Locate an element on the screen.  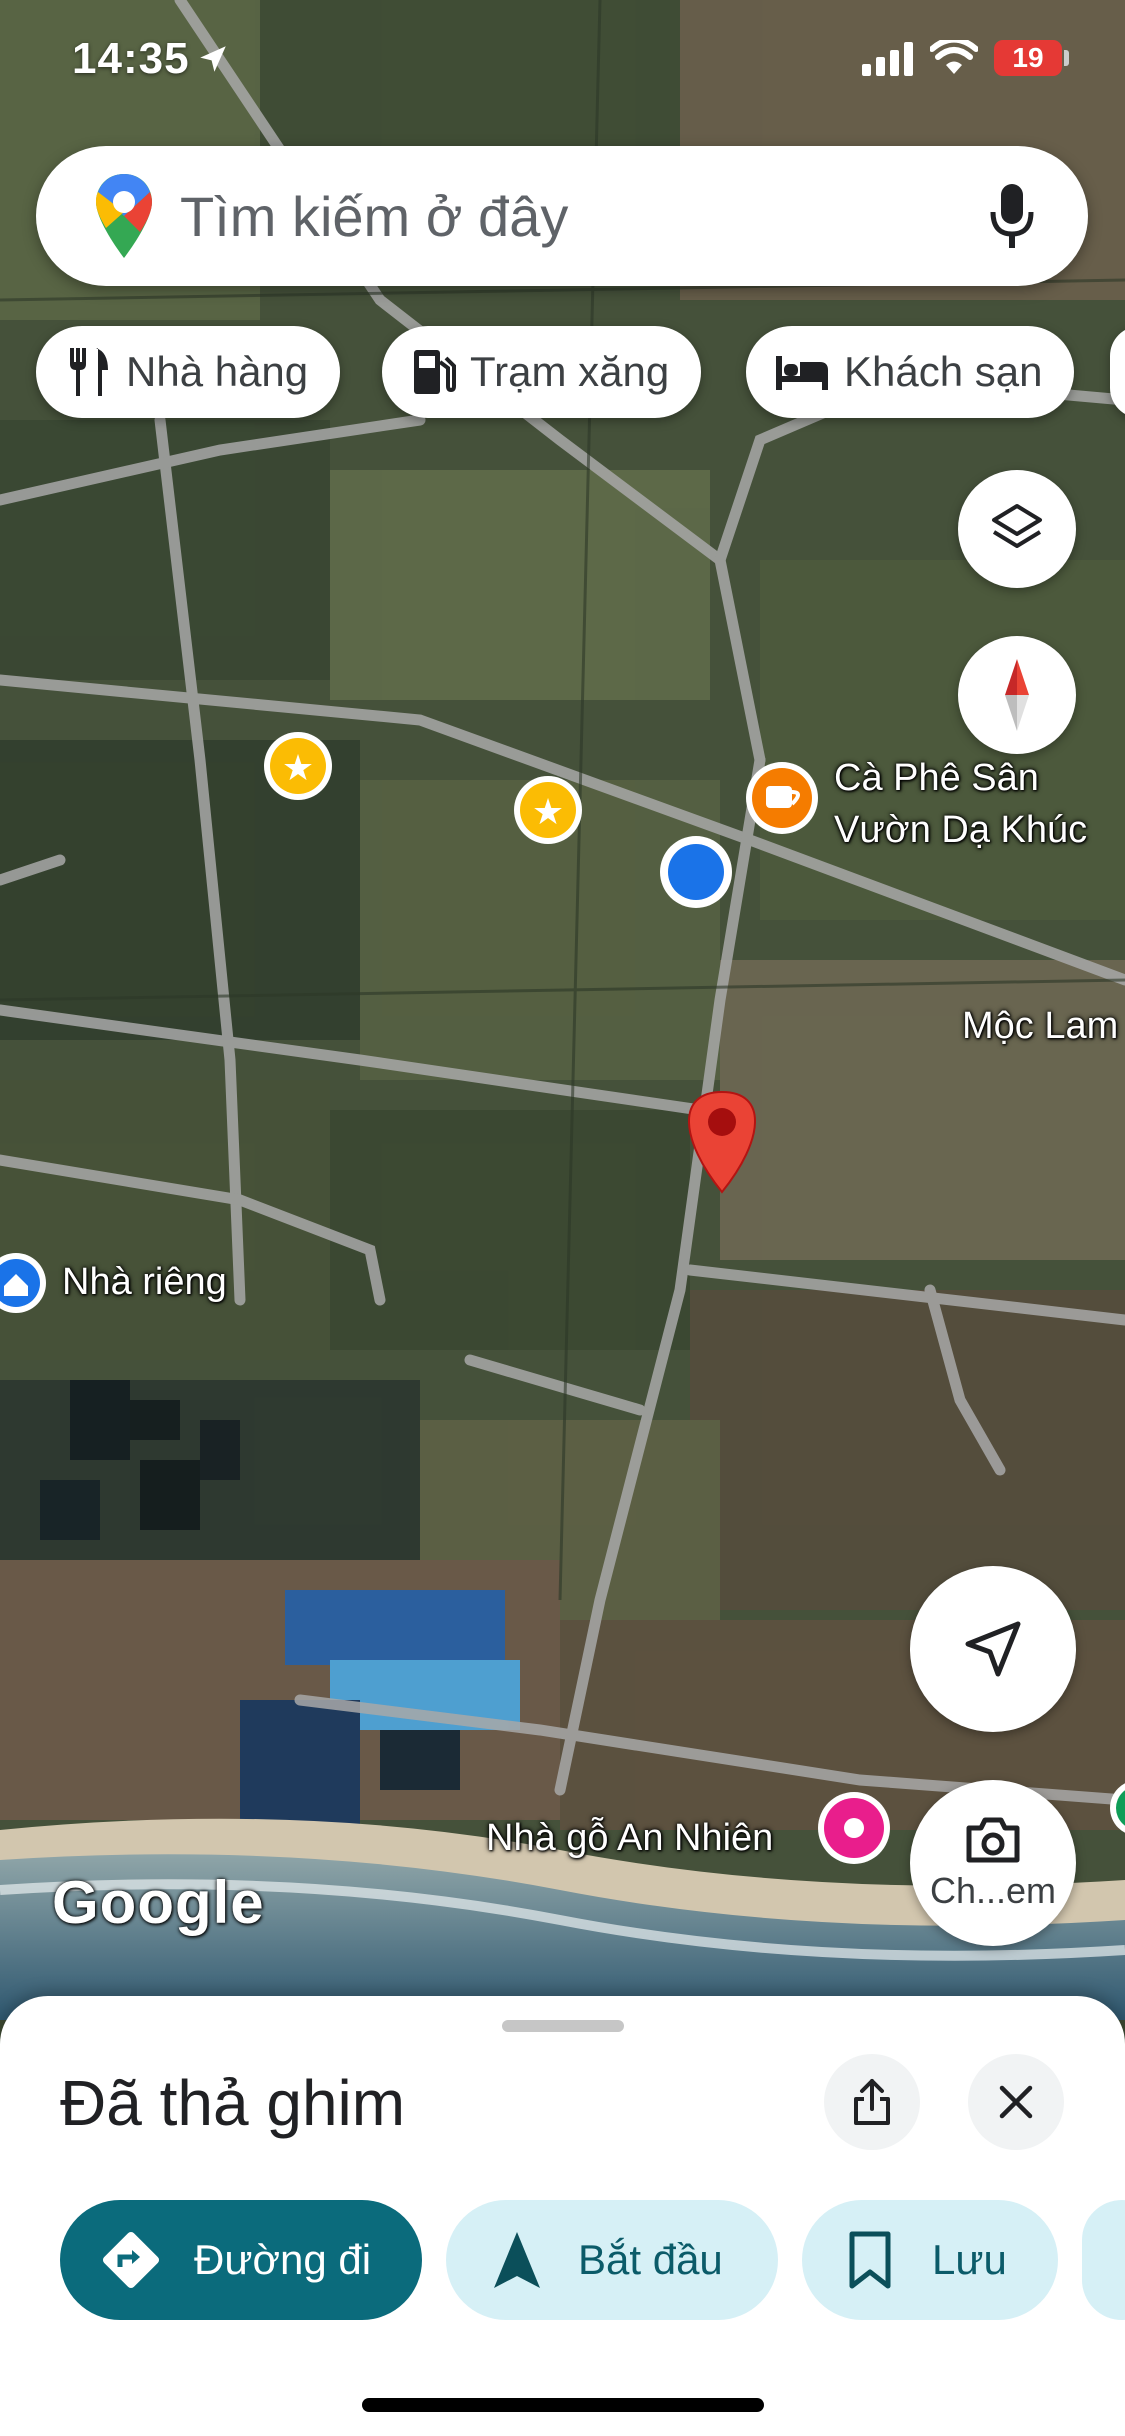
status-time: 14:35 is located at coordinates (131, 58).